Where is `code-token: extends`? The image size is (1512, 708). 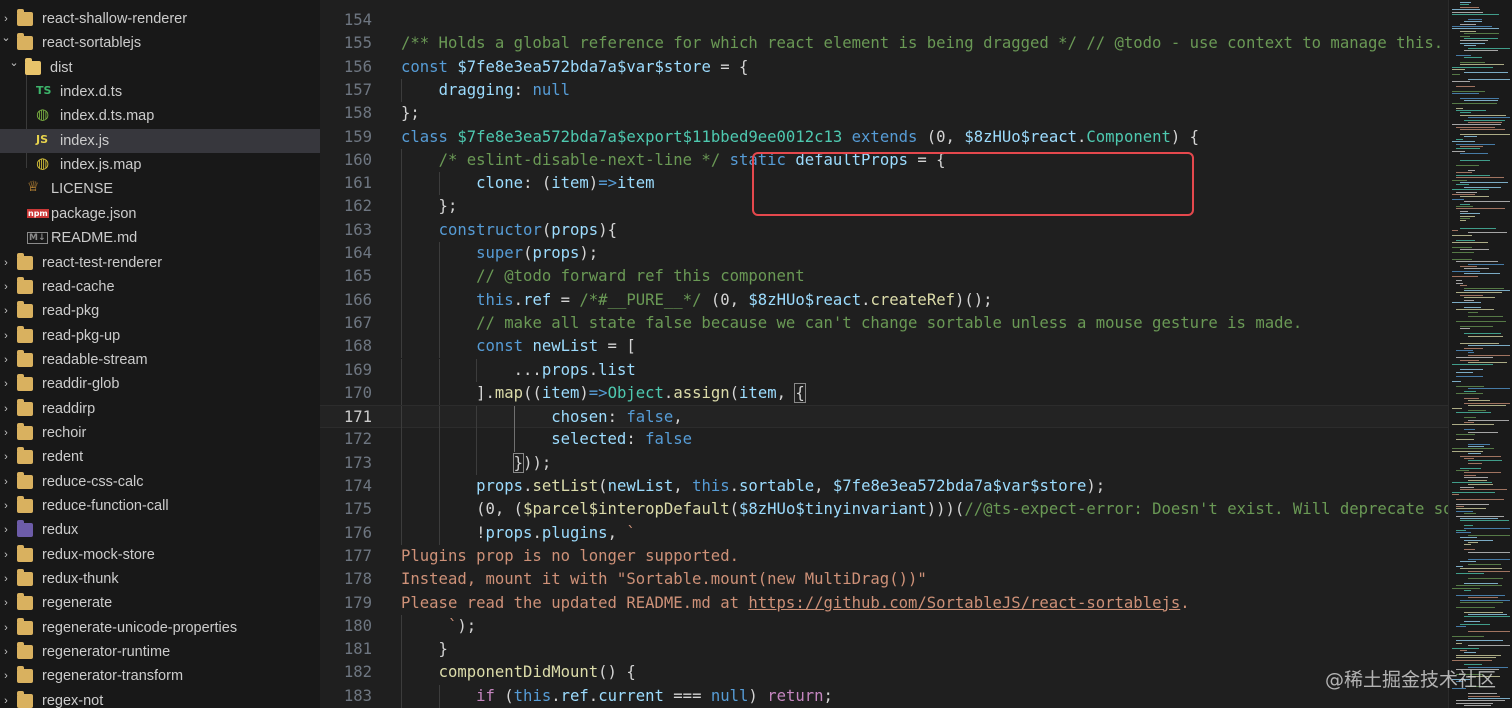 code-token: extends is located at coordinates (884, 136).